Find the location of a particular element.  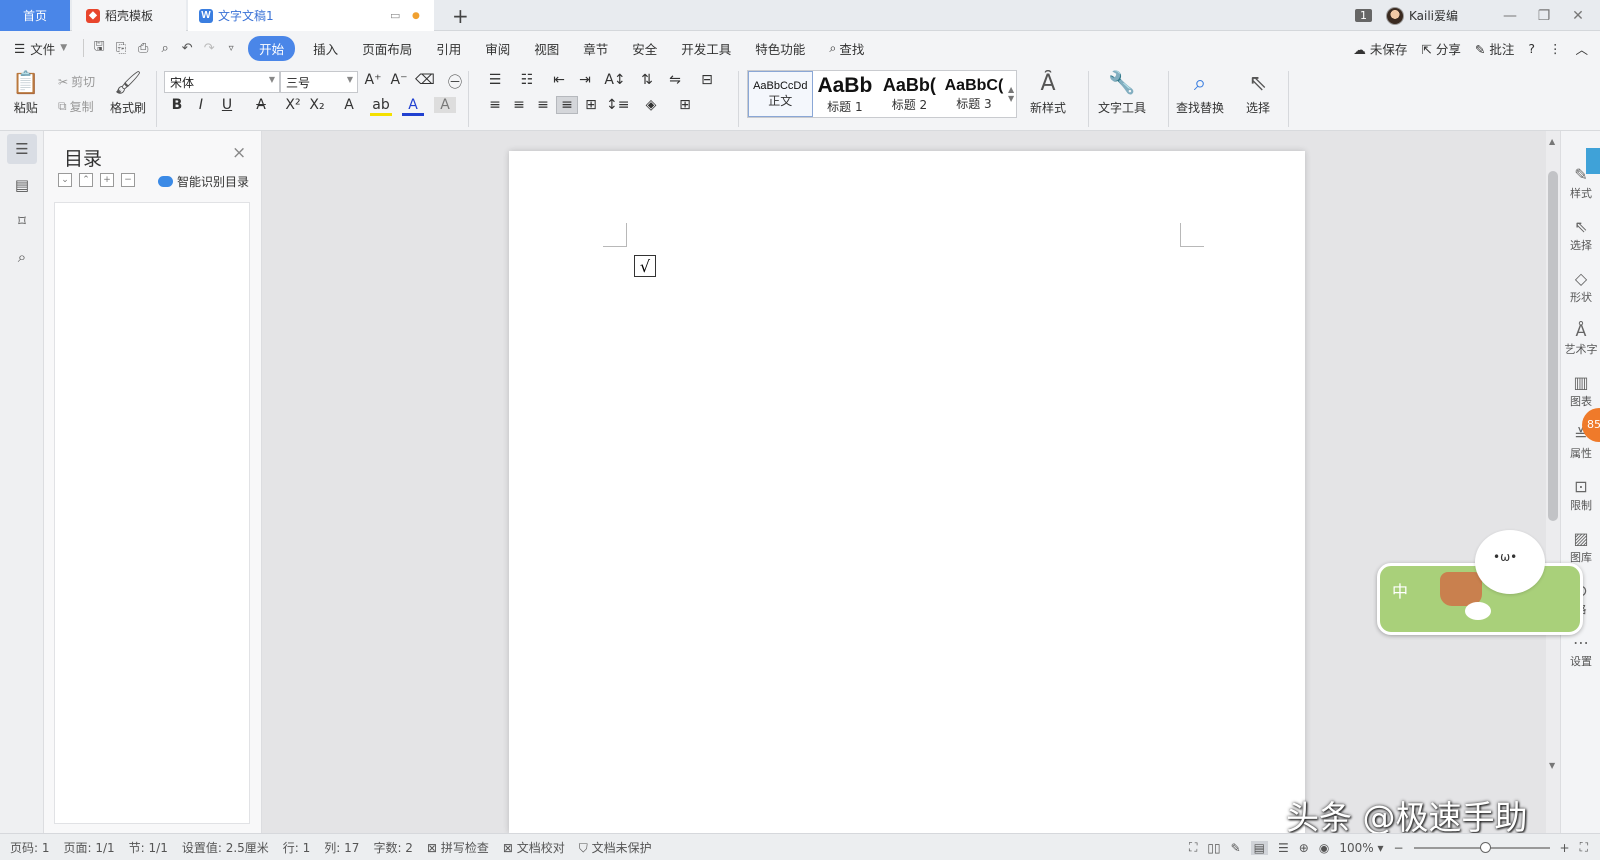

find-nav-icon: ⌕ is located at coordinates (22, 257).